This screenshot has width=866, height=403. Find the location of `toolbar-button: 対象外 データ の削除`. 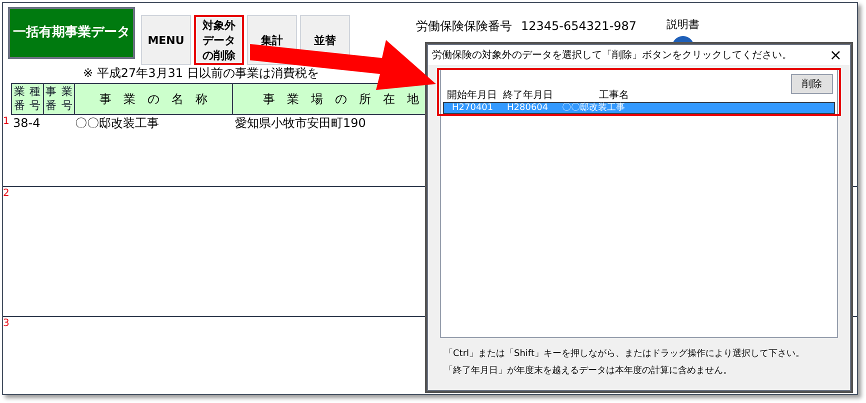

toolbar-button: 対象外 データ の削除 is located at coordinates (219, 40).